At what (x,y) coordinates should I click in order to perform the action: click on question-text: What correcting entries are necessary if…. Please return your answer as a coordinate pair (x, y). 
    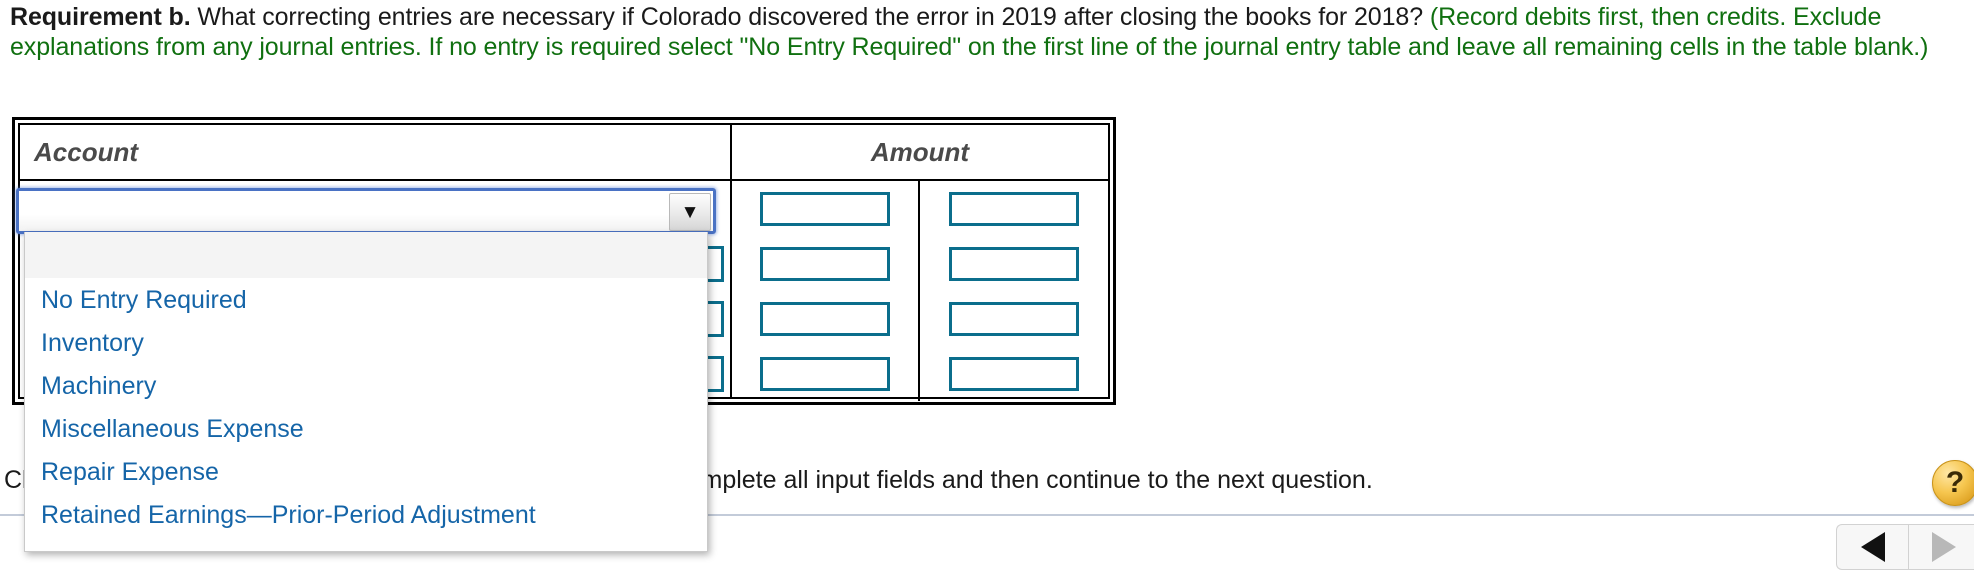
    Looking at the image, I should click on (810, 17).